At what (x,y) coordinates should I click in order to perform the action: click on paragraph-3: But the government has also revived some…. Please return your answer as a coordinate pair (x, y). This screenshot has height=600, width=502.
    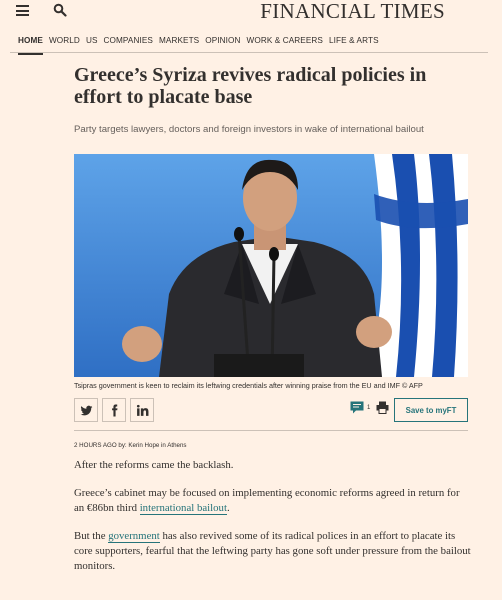
    Looking at the image, I should click on (273, 551).